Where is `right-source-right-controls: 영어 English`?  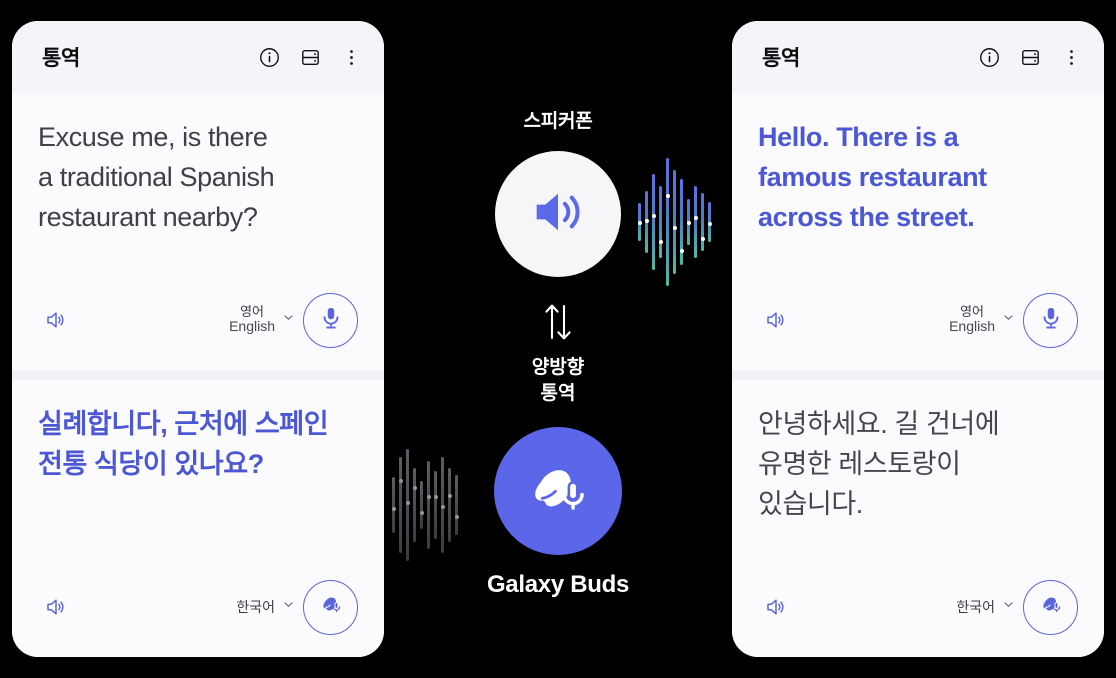
right-source-right-controls: 영어 English is located at coordinates (1013, 320).